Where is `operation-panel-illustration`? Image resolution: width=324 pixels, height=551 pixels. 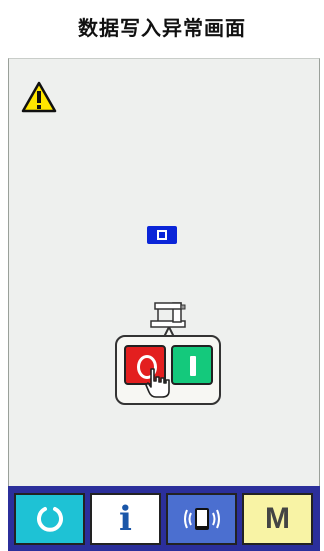 operation-panel-illustration is located at coordinates (170, 355).